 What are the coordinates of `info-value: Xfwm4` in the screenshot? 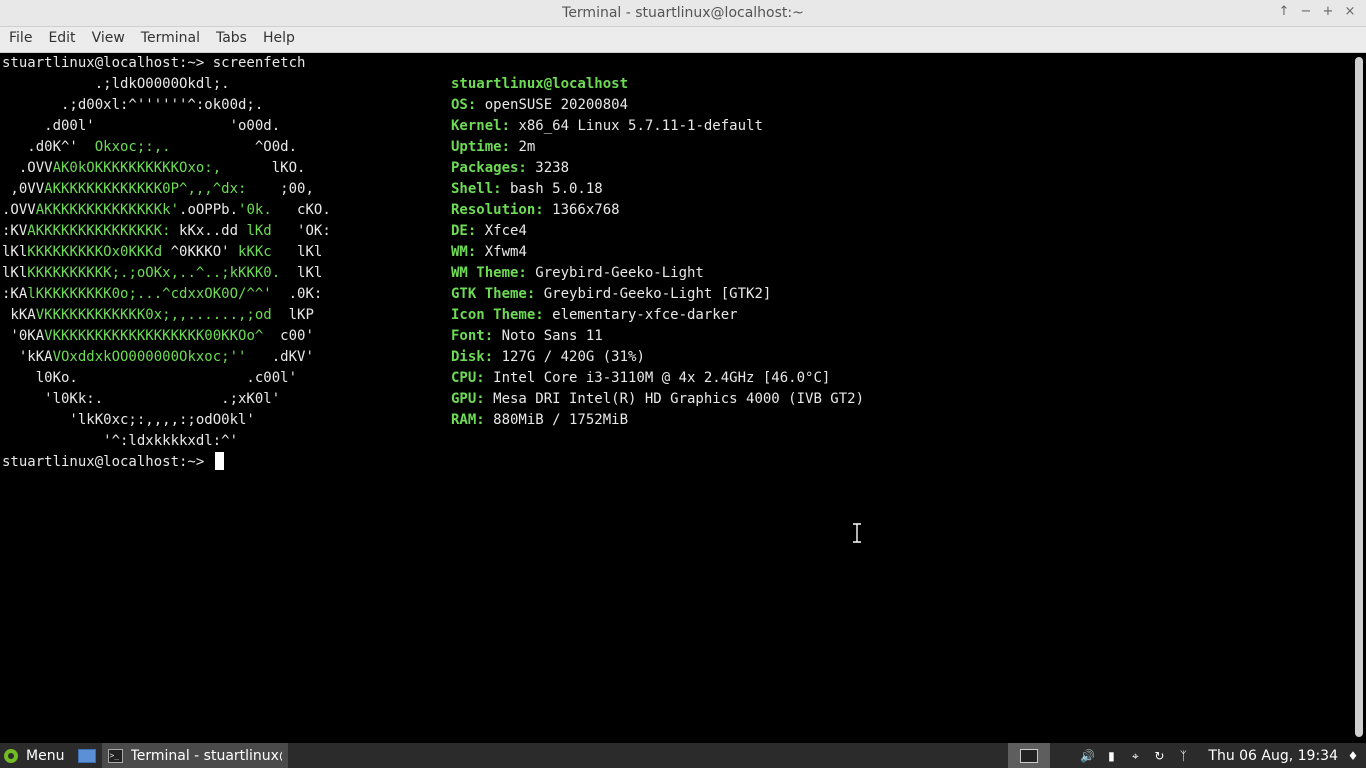 It's located at (501, 252).